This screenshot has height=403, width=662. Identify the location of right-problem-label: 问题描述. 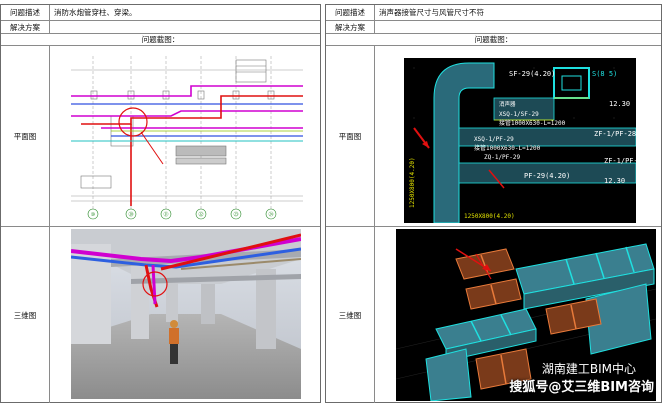
(350, 12).